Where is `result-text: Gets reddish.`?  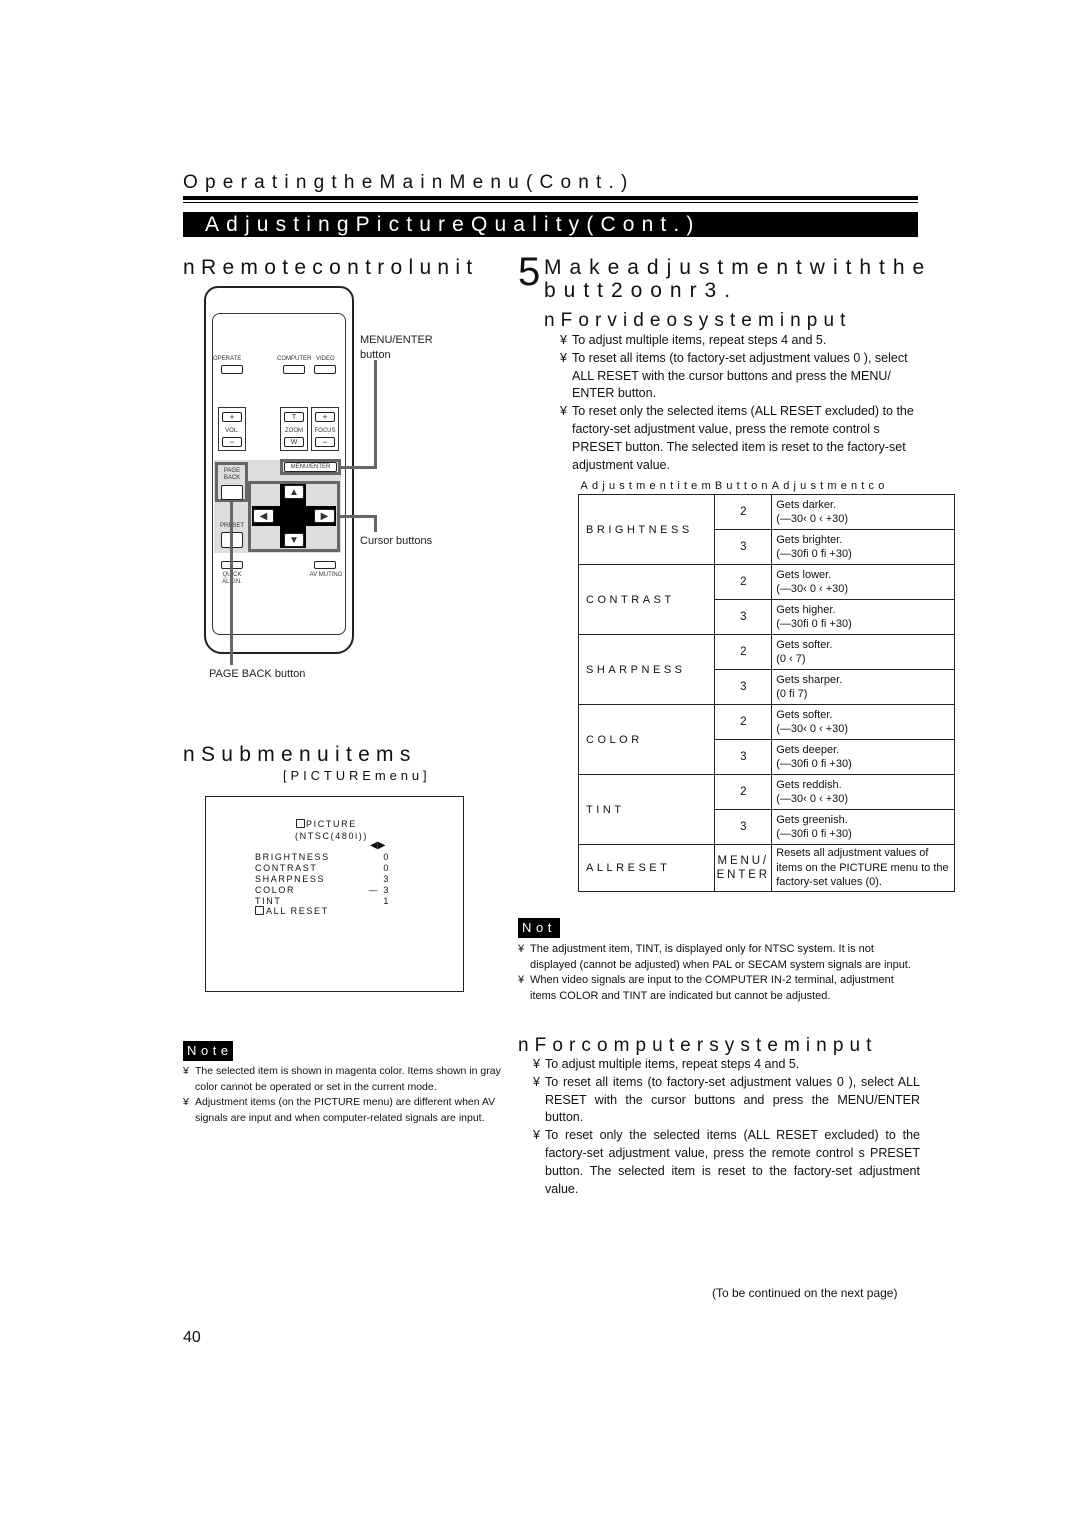
result-text: Gets reddish. is located at coordinates (809, 784).